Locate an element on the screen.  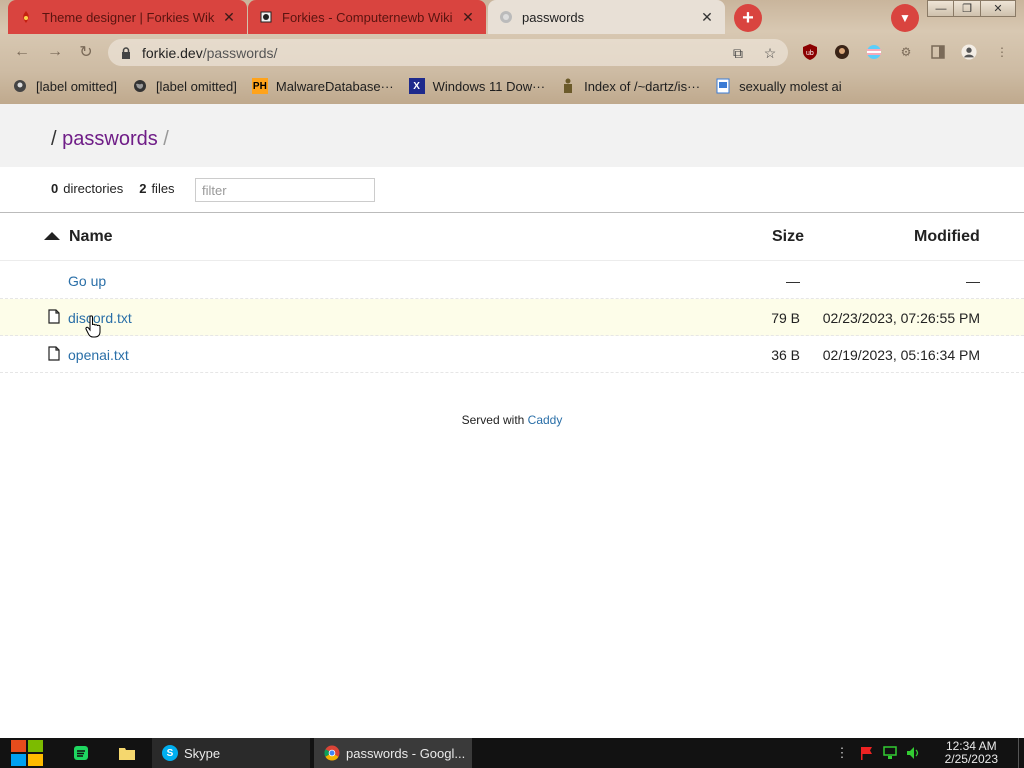
tray-overflow-icon: ⋮ is located at coordinates (842, 753).